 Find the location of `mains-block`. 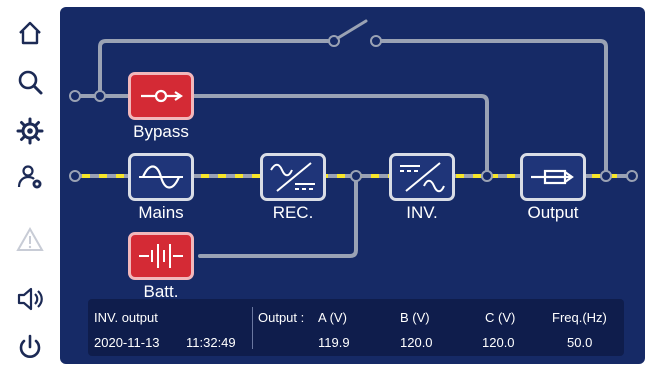

mains-block is located at coordinates (161, 177).